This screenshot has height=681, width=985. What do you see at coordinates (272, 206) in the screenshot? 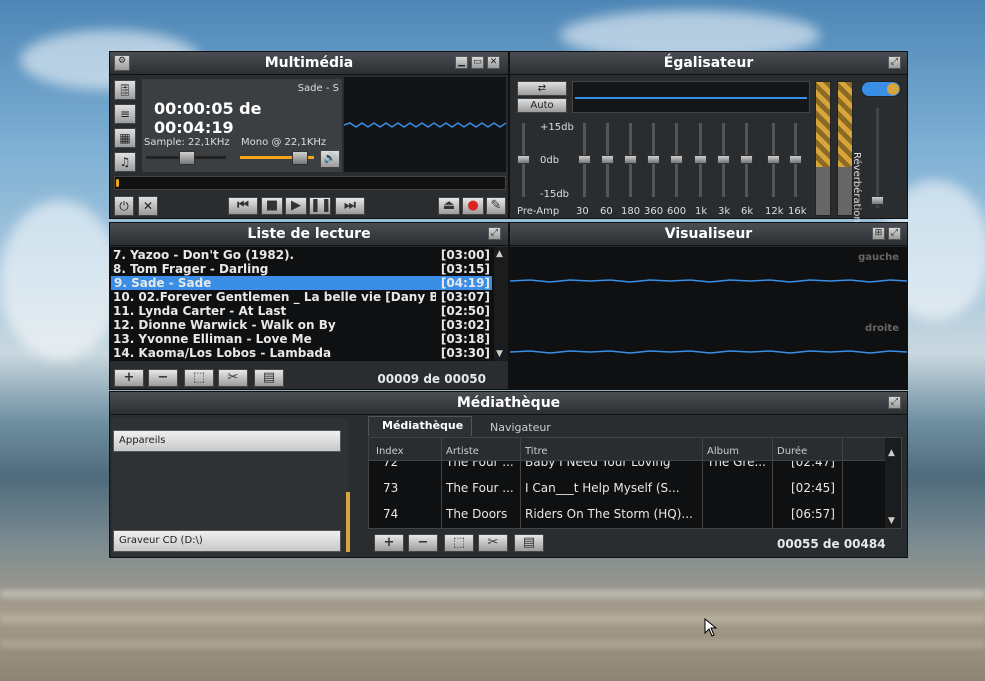
I see `stop-button: ■` at bounding box center [272, 206].